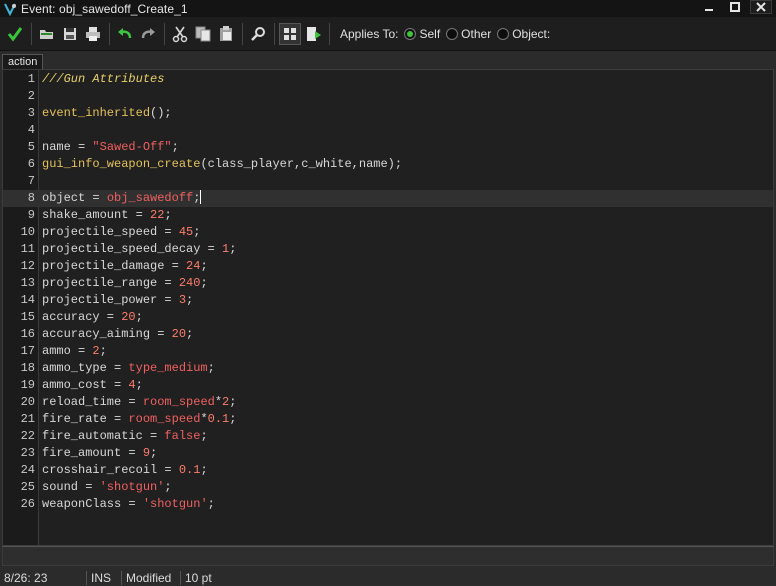 This screenshot has height=586, width=776. What do you see at coordinates (31, 96) in the screenshot?
I see `line-number: 2` at bounding box center [31, 96].